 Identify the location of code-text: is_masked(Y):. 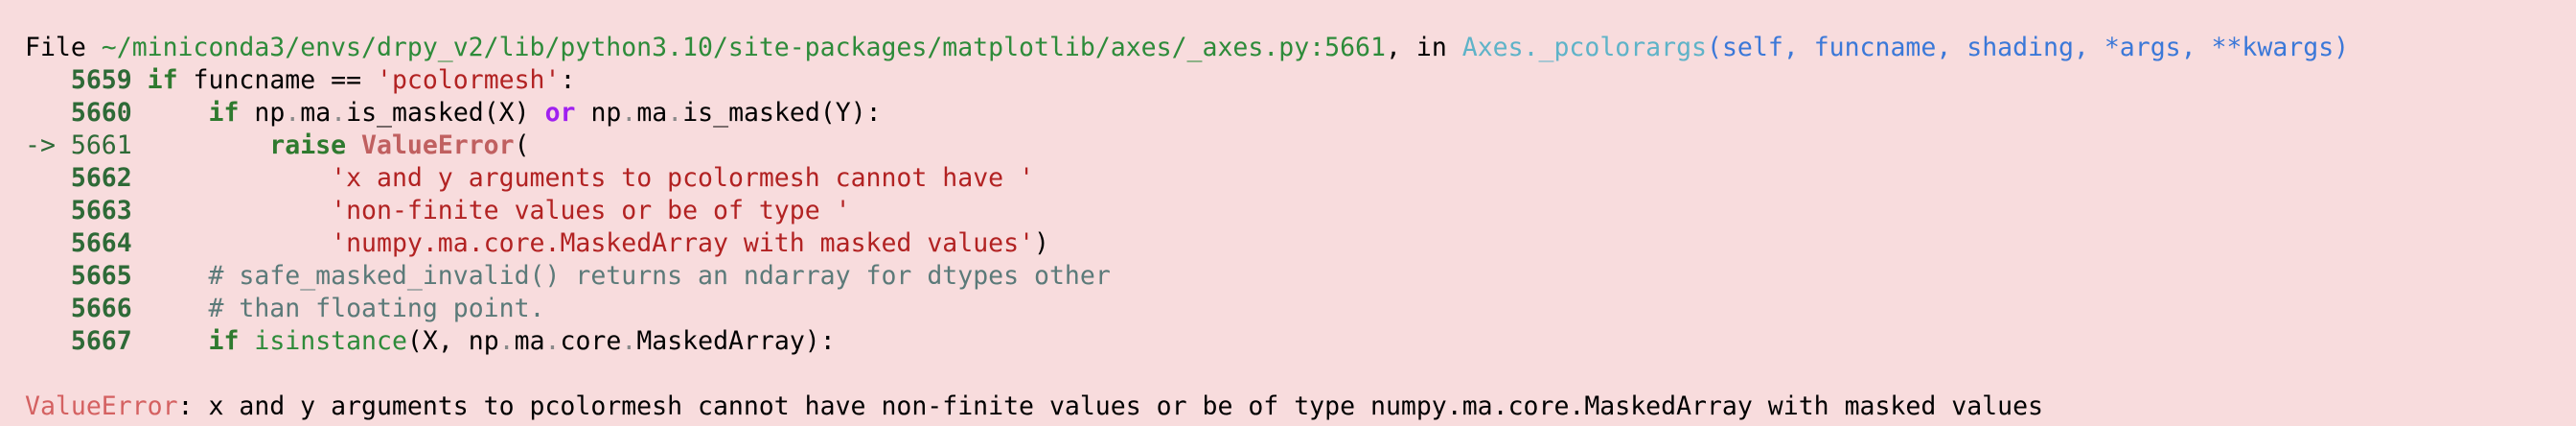
(782, 113).